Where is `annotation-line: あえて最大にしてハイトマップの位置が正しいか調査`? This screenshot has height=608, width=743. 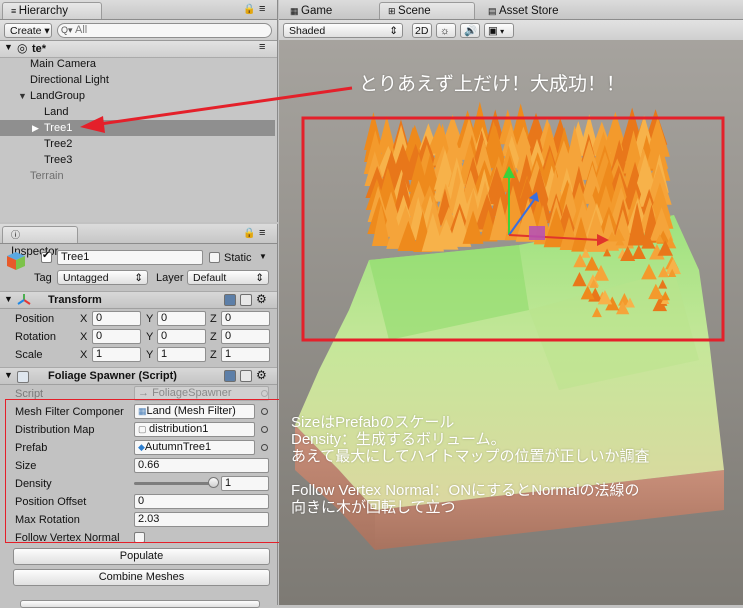 annotation-line: あえて最大にしてハイトマップの位置が正しいか調査 is located at coordinates (470, 456).